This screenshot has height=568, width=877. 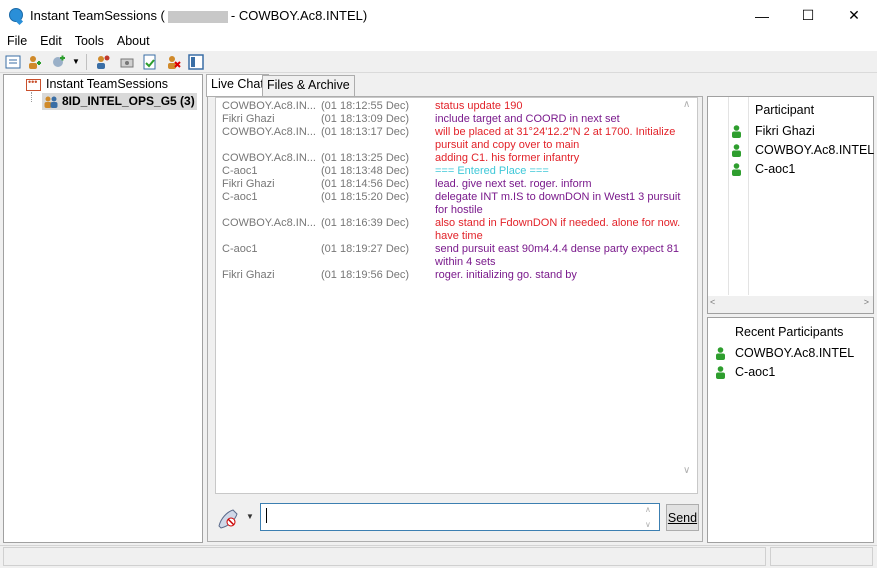 What do you see at coordinates (16, 41) in the screenshot?
I see `menu-file: File` at bounding box center [16, 41].